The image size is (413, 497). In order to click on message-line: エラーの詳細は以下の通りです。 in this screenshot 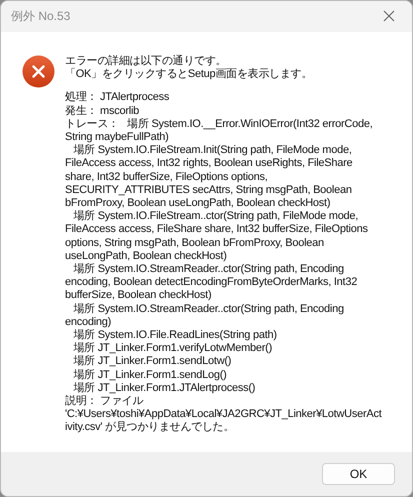, I will do `click(146, 61)`.